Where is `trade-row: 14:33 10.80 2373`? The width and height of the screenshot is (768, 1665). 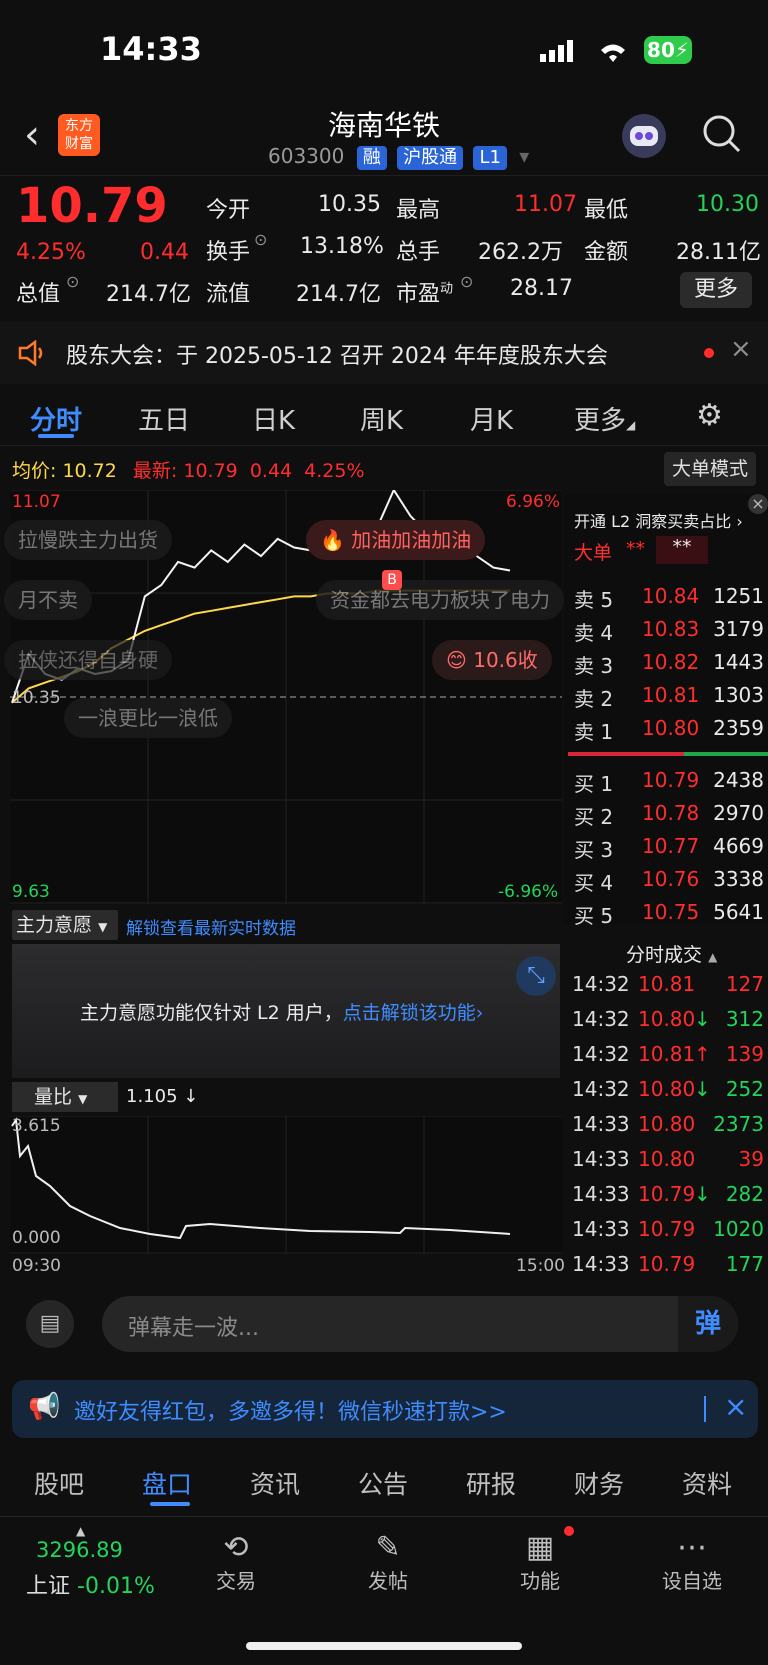 trade-row: 14:33 10.80 2373 is located at coordinates (668, 1127).